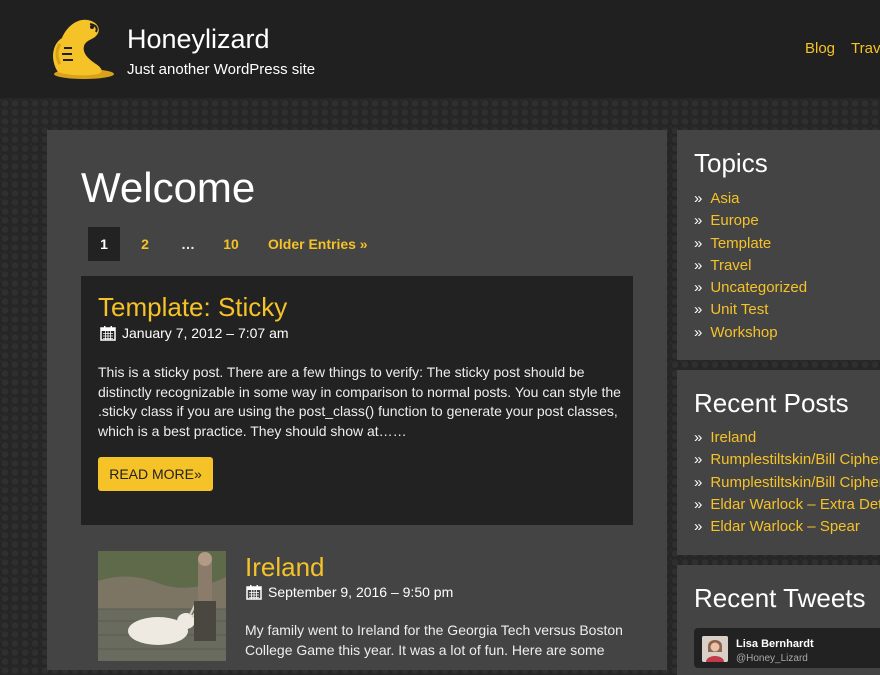 The image size is (880, 675). What do you see at coordinates (285, 567) in the screenshot?
I see `post-title: Ireland` at bounding box center [285, 567].